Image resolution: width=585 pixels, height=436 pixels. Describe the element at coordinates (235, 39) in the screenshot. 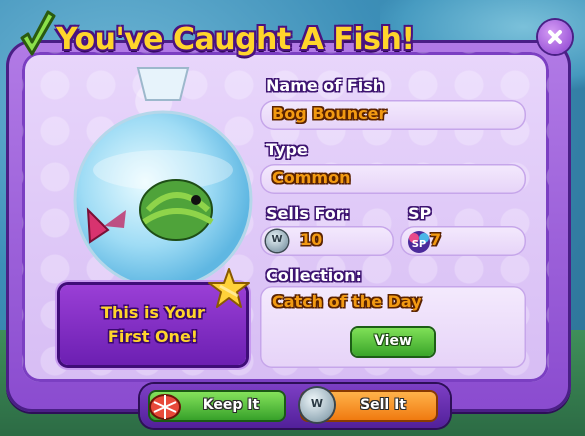

I see `dialog-title: You've Caught A Fish!` at that location.